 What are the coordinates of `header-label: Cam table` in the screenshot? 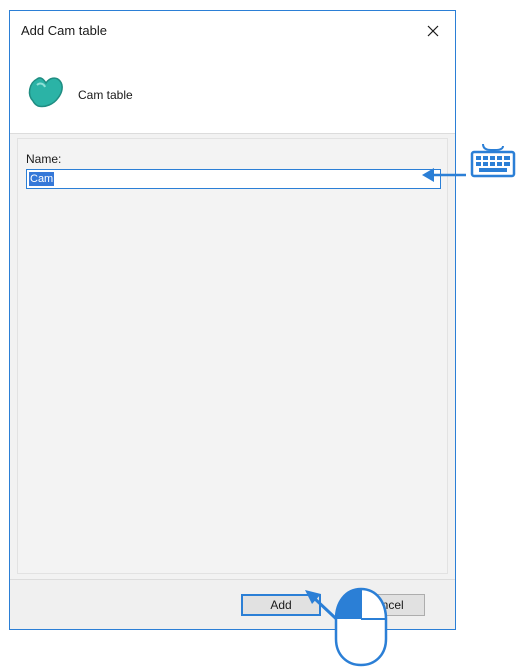 It's located at (105, 95).